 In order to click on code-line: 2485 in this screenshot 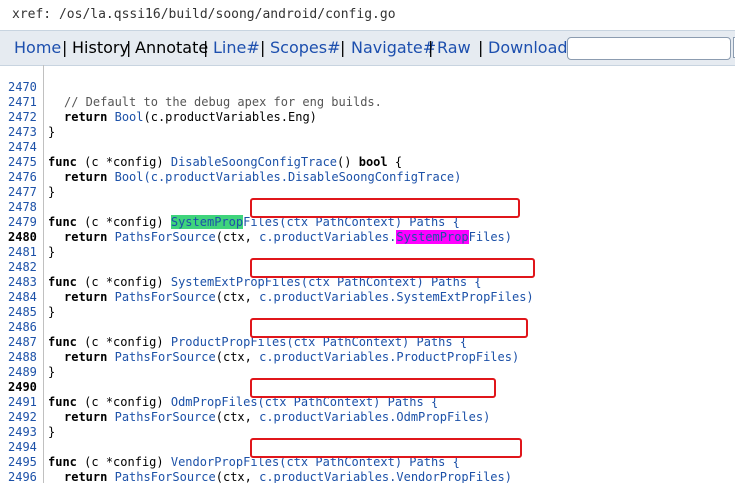, I will do `click(367, 304)`.